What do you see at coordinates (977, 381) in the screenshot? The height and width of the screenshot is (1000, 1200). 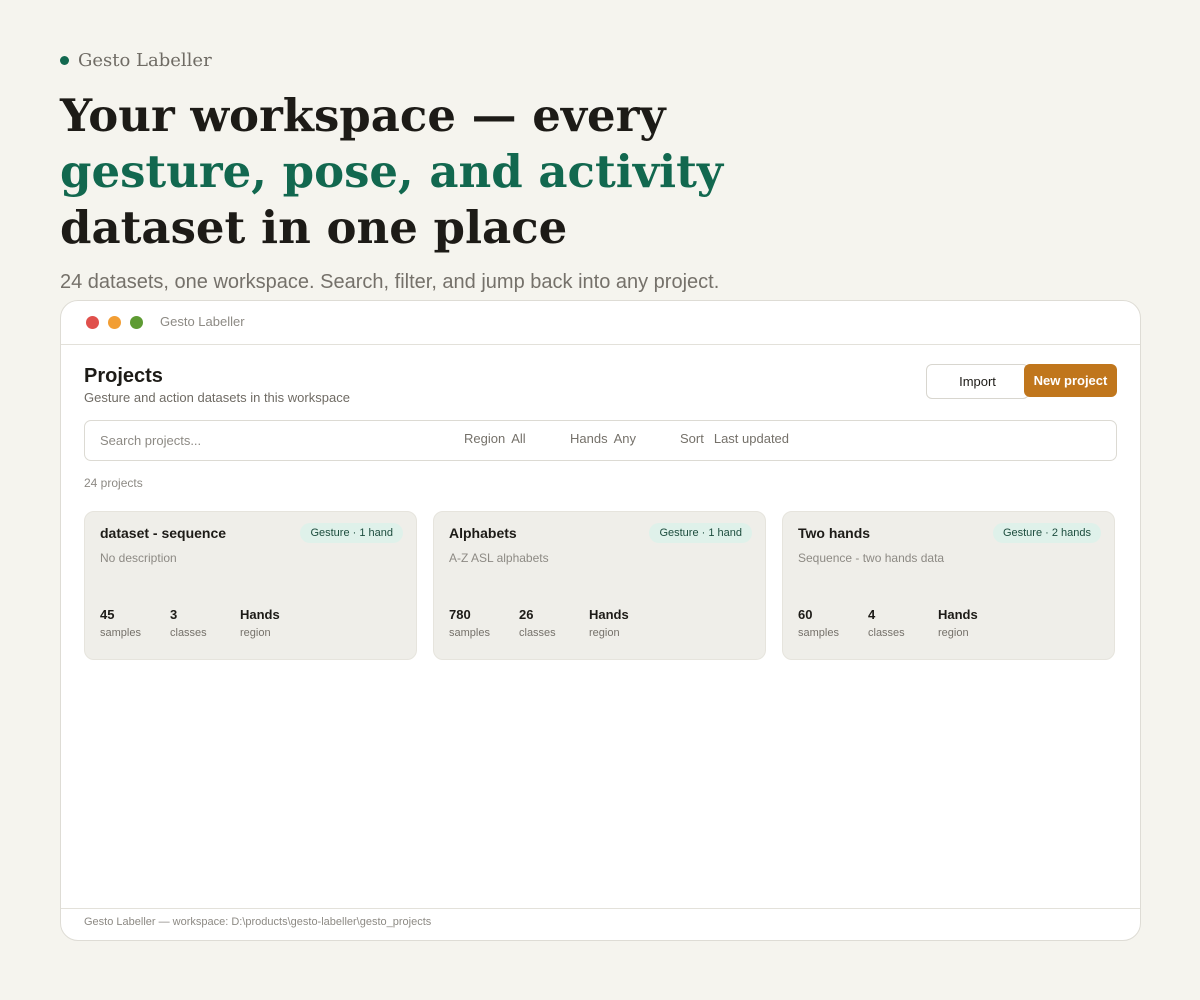 I see `import-button: Import` at bounding box center [977, 381].